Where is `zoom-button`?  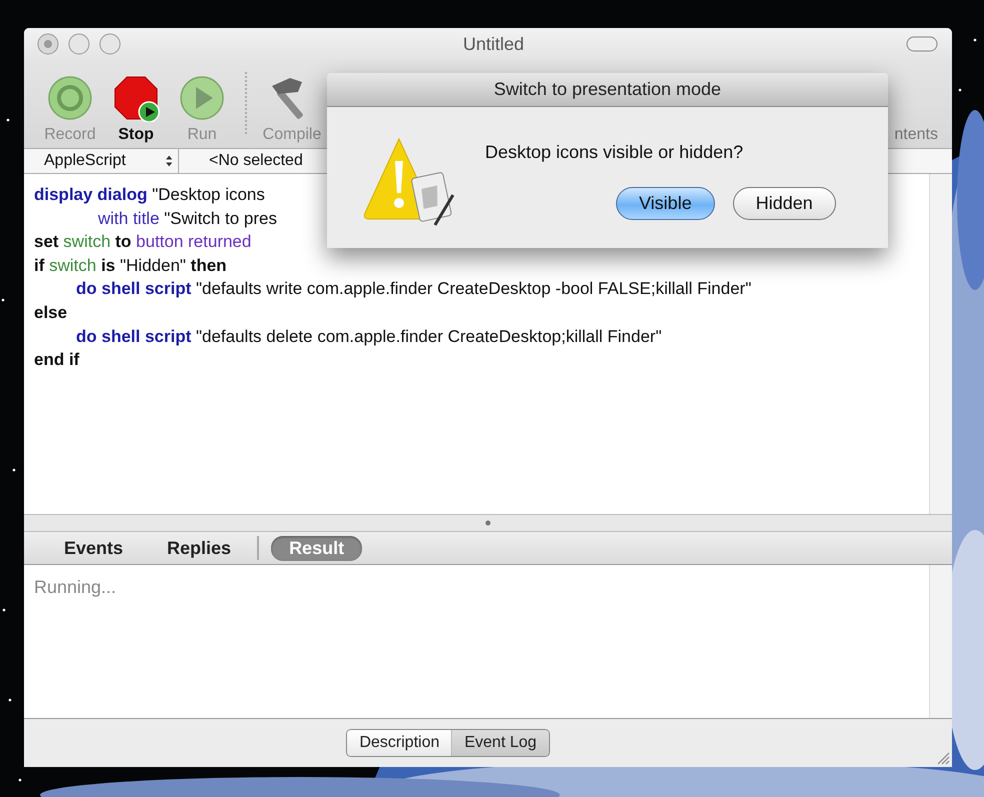 zoom-button is located at coordinates (110, 44).